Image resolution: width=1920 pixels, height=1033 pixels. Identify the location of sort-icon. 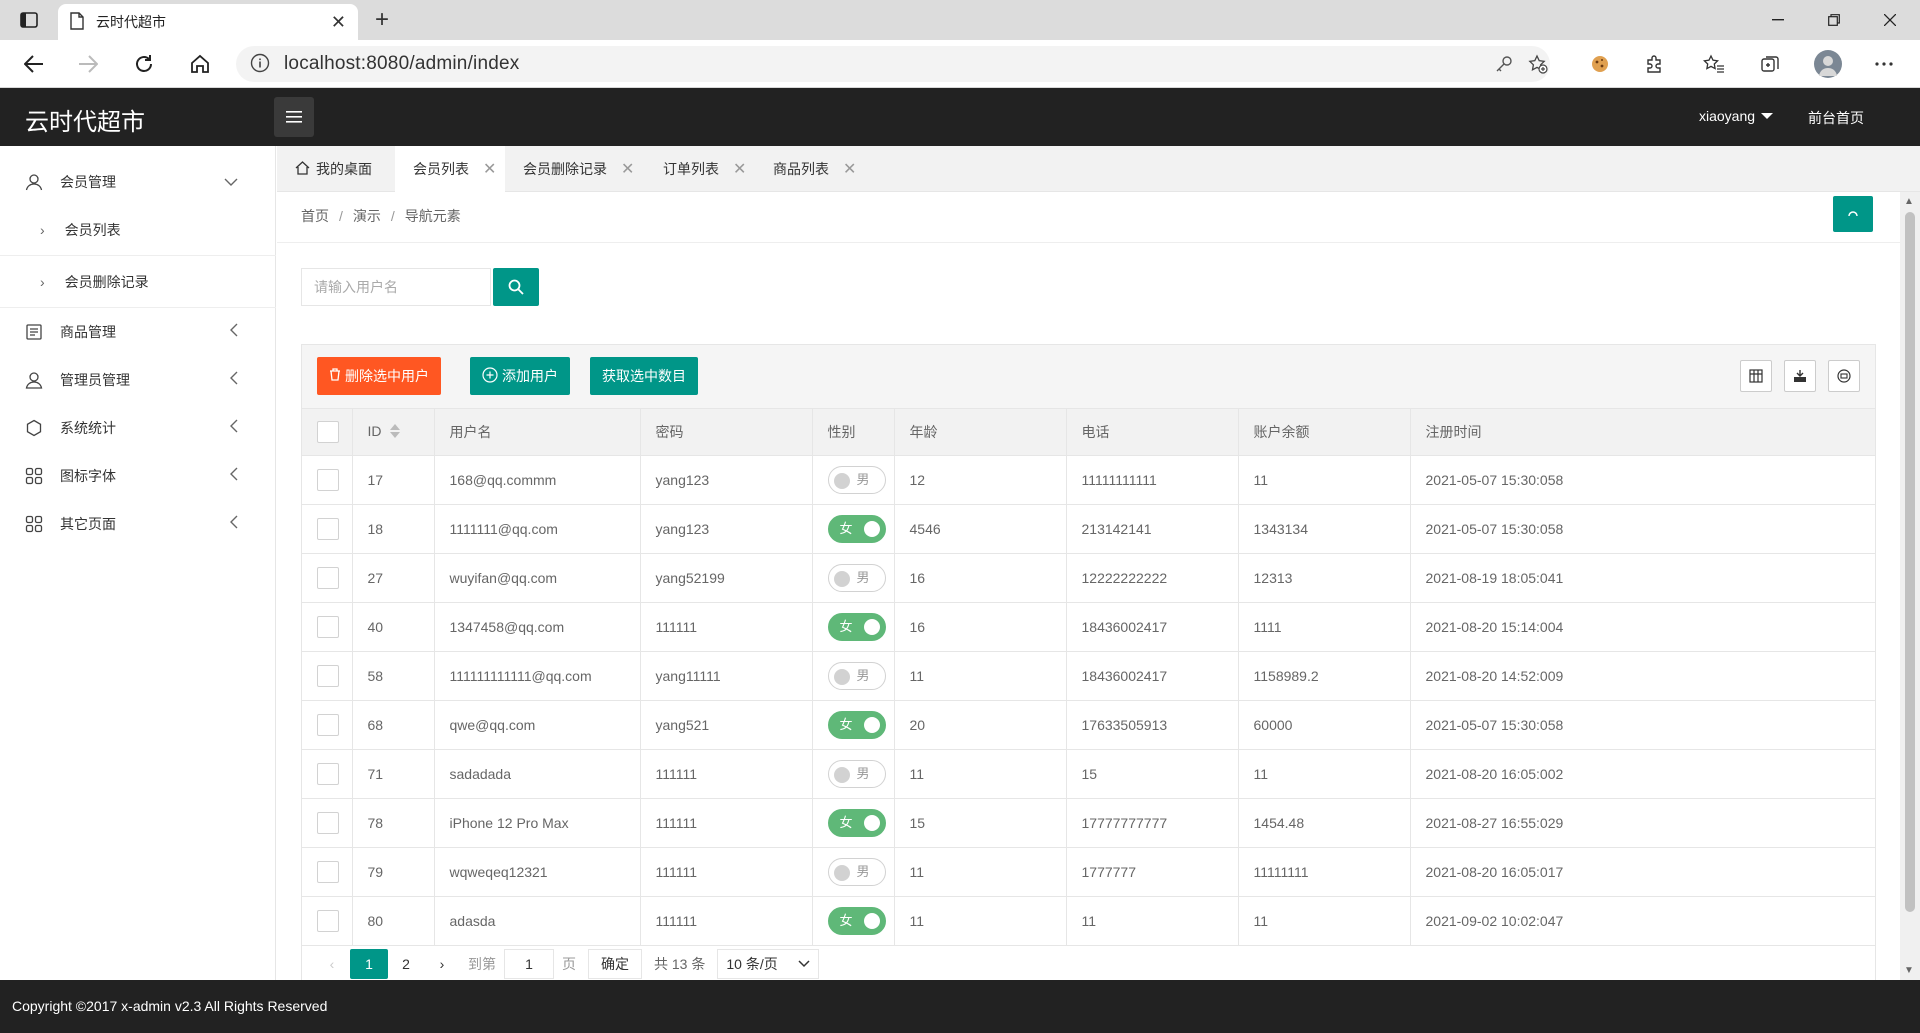
(394, 432).